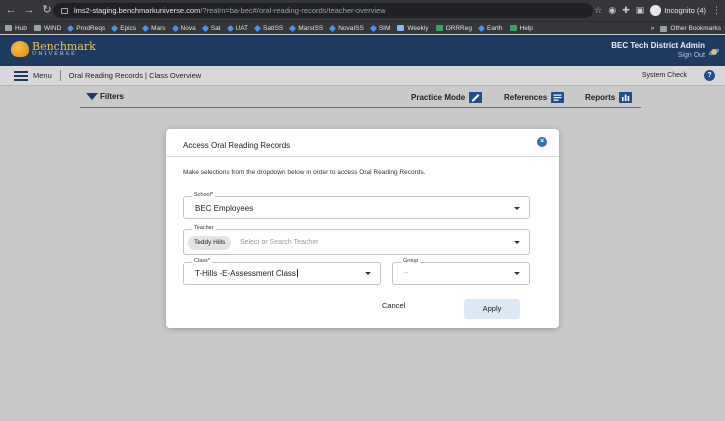  I want to click on bookmark-label: Earth, so click(494, 28).